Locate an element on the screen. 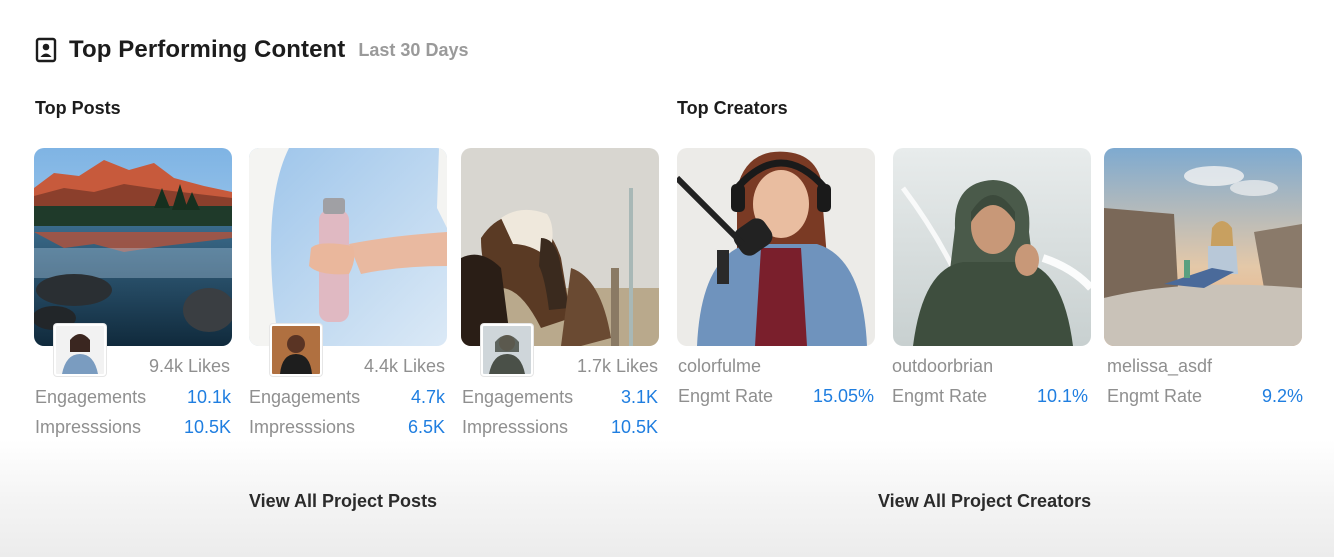 The width and height of the screenshot is (1334, 557). engagement-rate-row: Engmt Rate 9.2% is located at coordinates (1205, 396).